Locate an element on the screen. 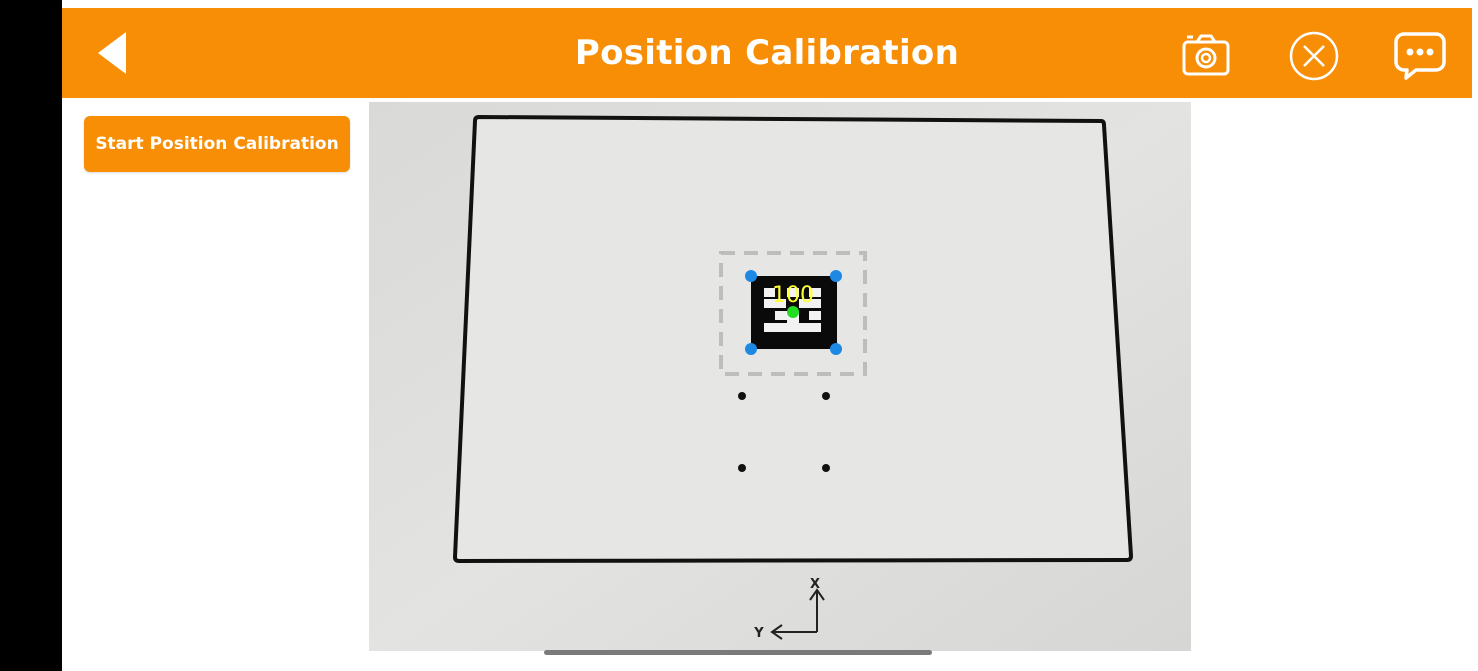 Image resolution: width=1478 pixels, height=671 pixels. corner-point-bottom-right is located at coordinates (836, 349).